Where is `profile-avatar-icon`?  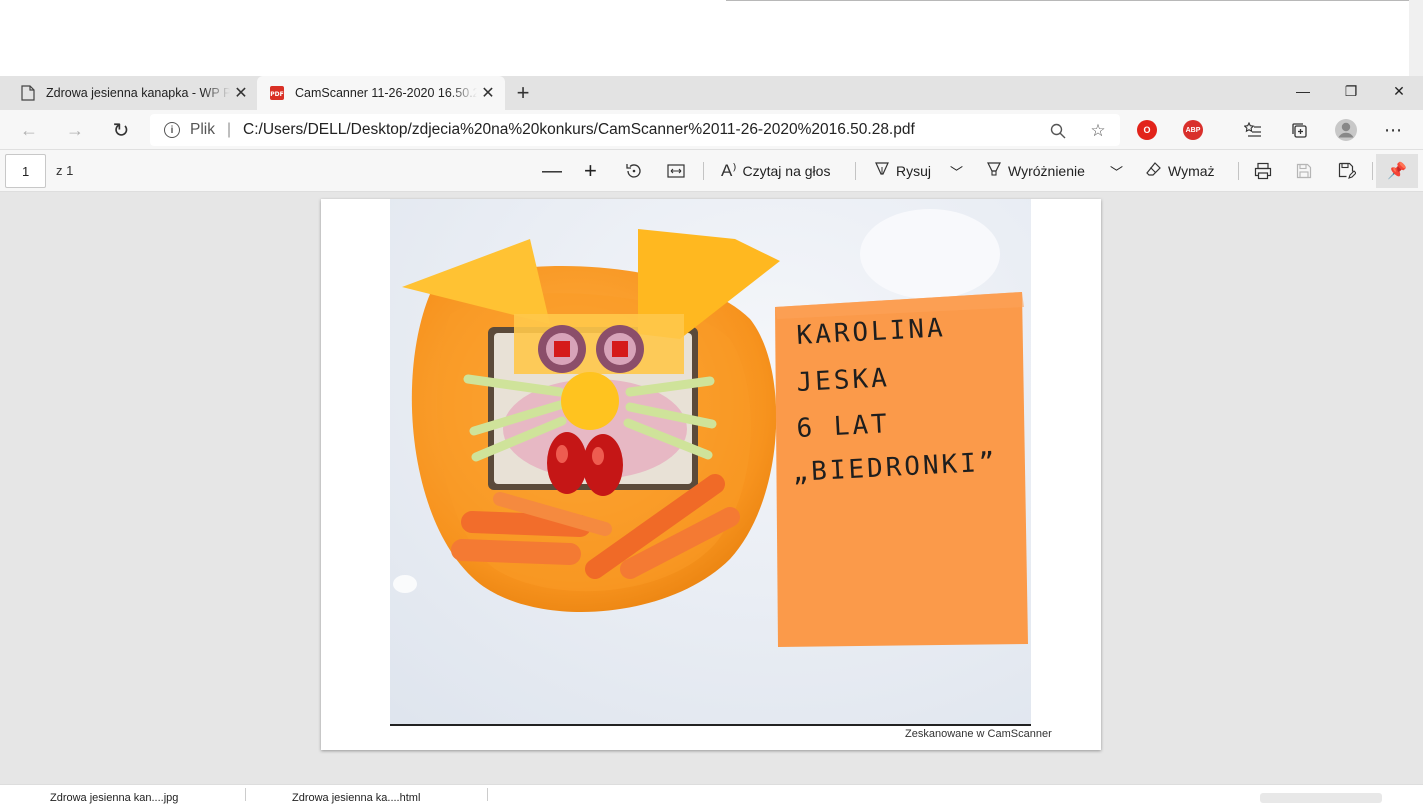
profile-avatar-icon is located at coordinates (1346, 130).